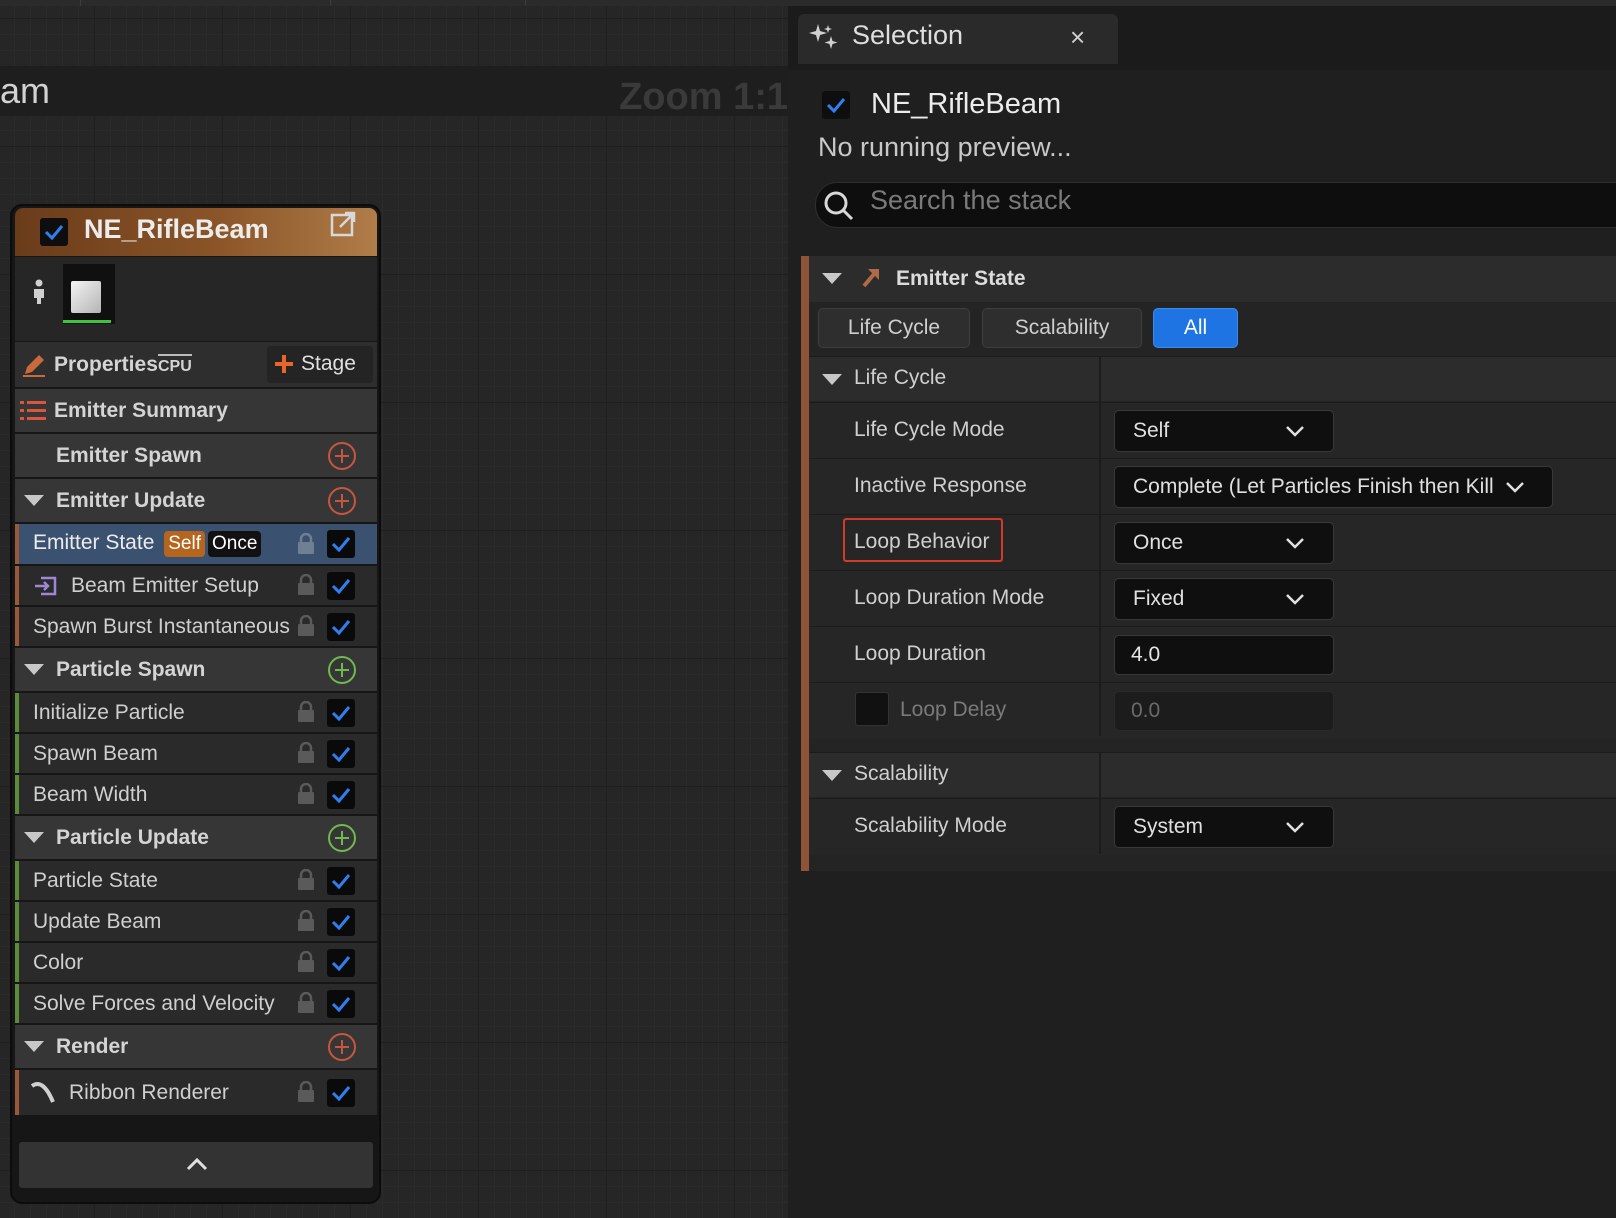  Describe the element at coordinates (805, 563) in the screenshot. I see `emitter-state-stripe` at that location.